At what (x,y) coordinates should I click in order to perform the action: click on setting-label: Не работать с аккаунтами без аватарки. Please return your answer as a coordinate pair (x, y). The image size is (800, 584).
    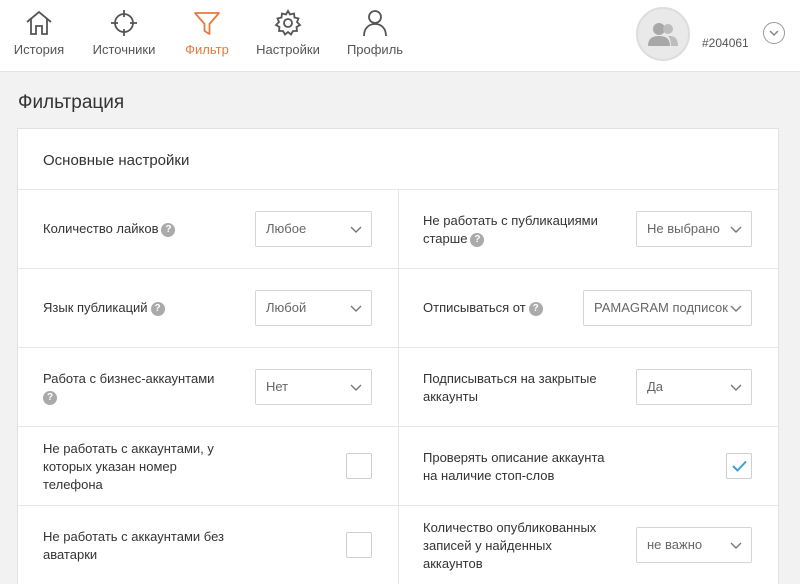
    Looking at the image, I should click on (138, 546).